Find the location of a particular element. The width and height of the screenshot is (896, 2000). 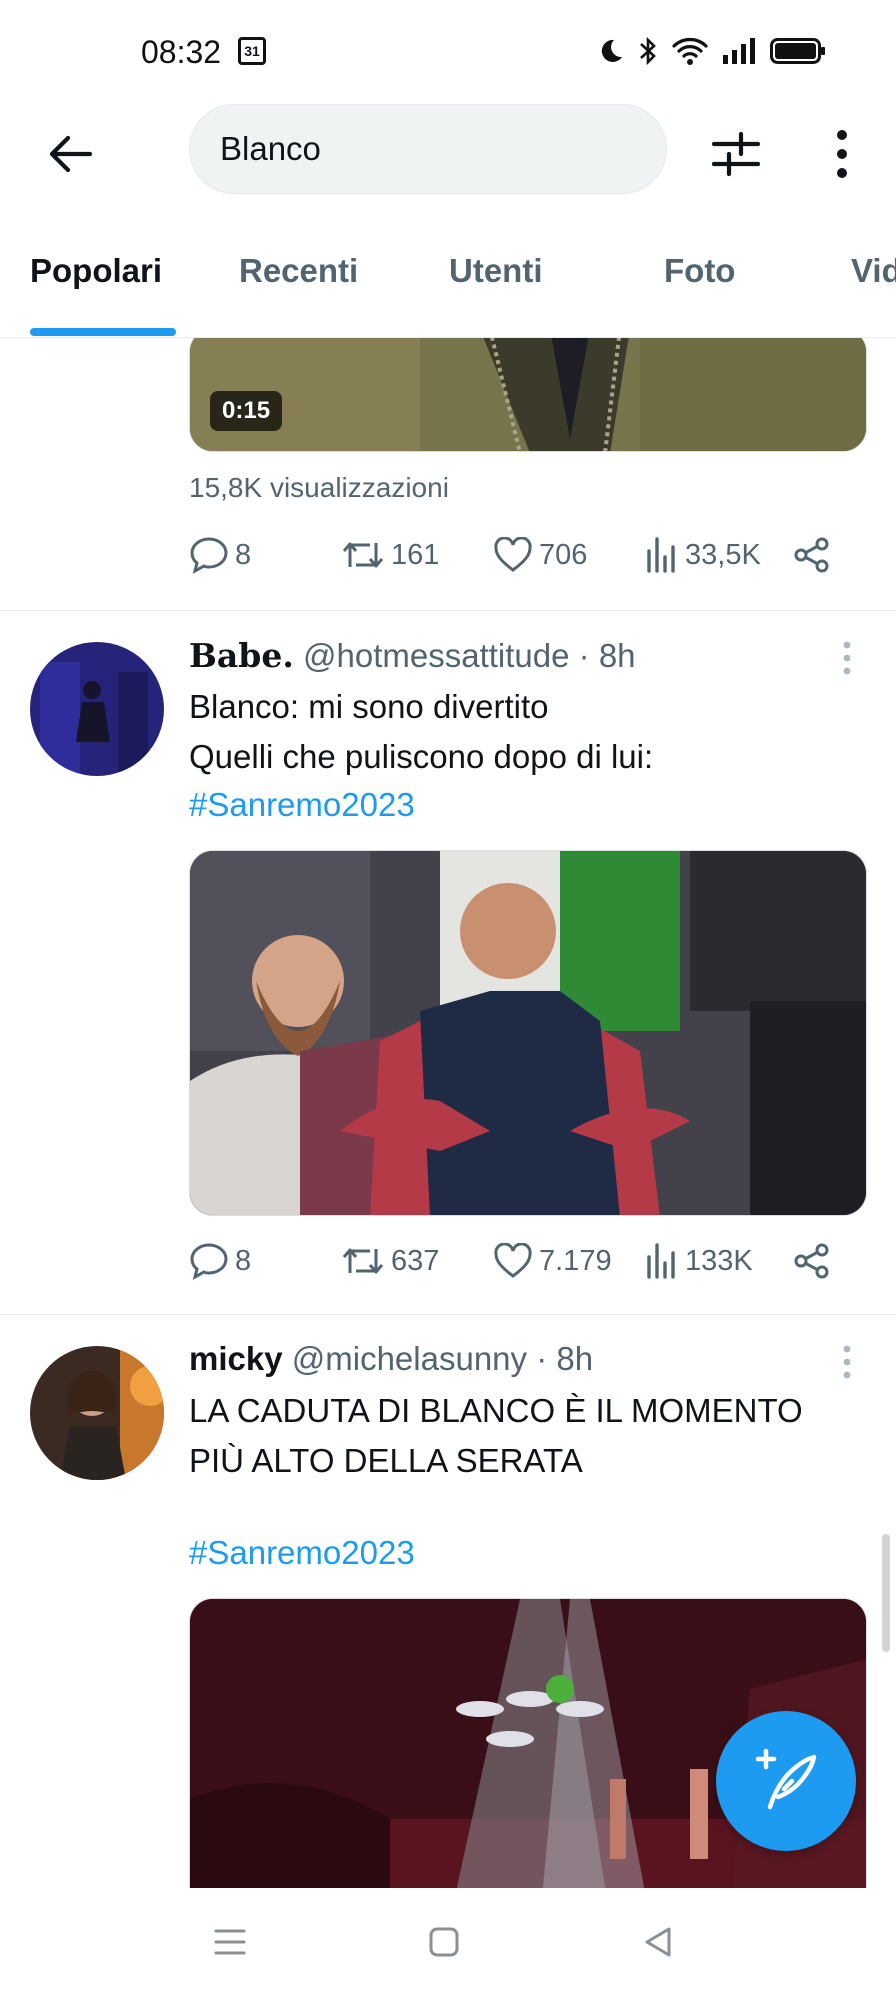

display-name: Babe. is located at coordinates (241, 655).